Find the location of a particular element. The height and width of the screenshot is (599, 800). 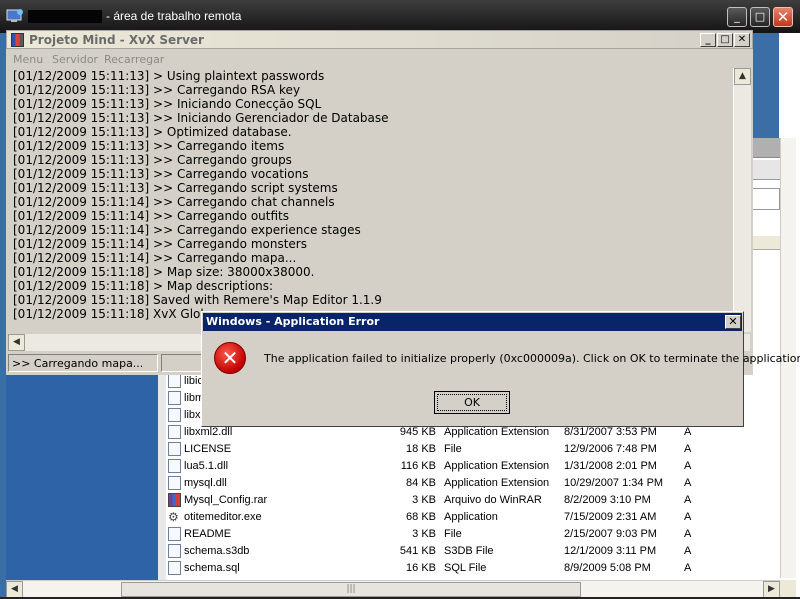

file-name: schema.s3db is located at coordinates (217, 551).